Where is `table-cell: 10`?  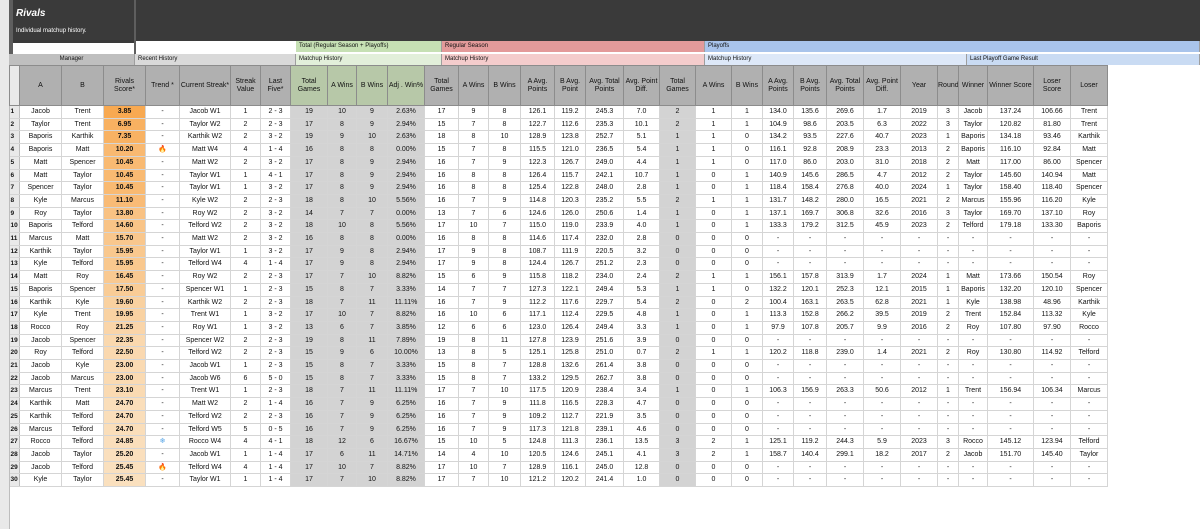 table-cell: 10 is located at coordinates (342, 112).